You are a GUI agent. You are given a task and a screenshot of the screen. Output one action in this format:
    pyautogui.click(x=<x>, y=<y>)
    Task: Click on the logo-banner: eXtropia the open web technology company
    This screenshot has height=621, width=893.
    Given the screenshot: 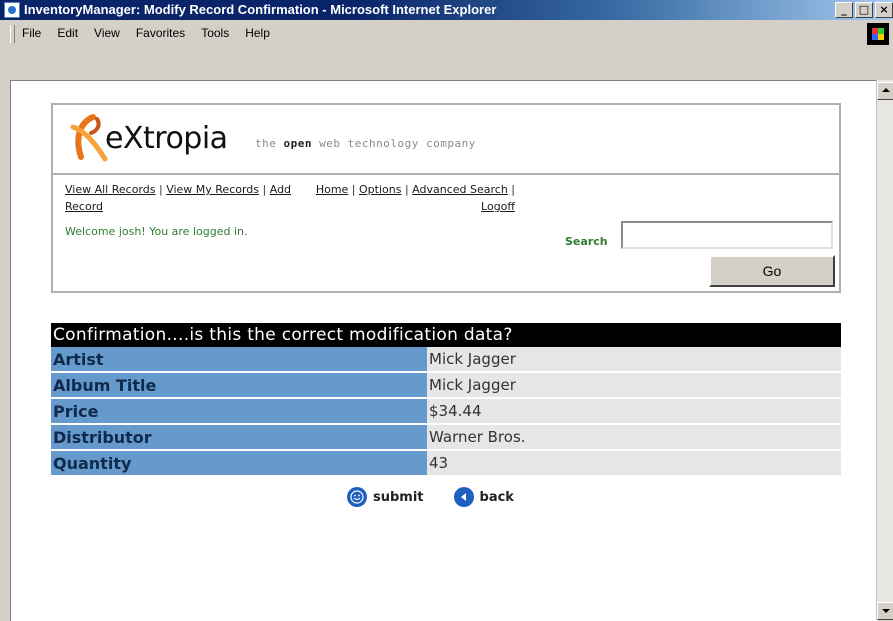 What is the action you would take?
    pyautogui.click(x=446, y=140)
    